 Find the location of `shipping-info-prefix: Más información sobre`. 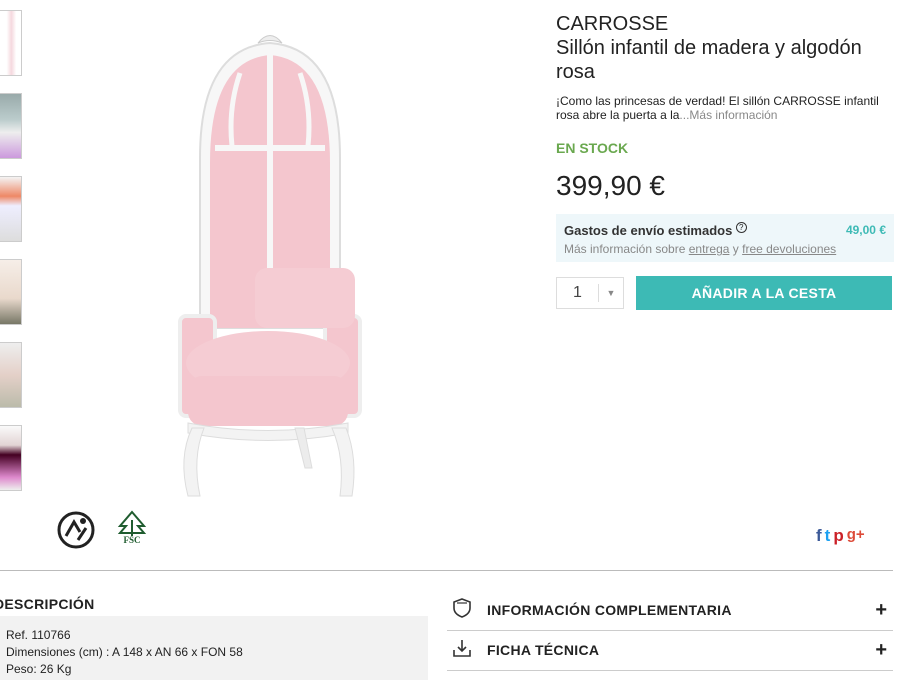

shipping-info-prefix: Más información sobre is located at coordinates (625, 249).